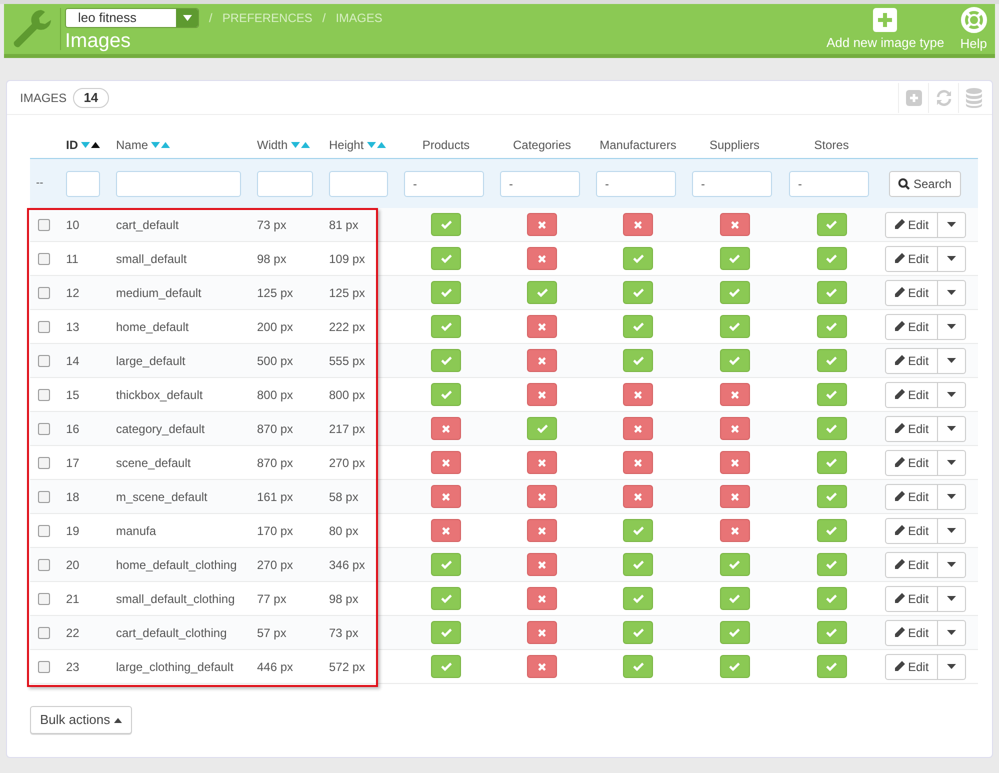 The height and width of the screenshot is (773, 999). Describe the element at coordinates (272, 145) in the screenshot. I see `column-header: Width` at that location.